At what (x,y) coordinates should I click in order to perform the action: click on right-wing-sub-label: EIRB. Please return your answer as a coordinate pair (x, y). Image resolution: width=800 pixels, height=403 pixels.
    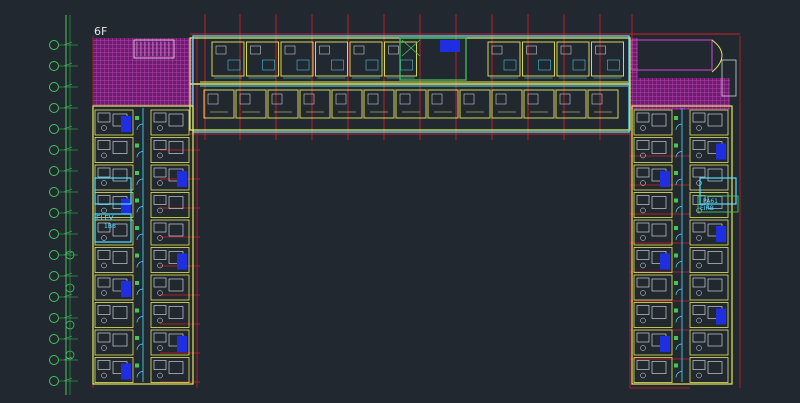
    Looking at the image, I should click on (707, 208).